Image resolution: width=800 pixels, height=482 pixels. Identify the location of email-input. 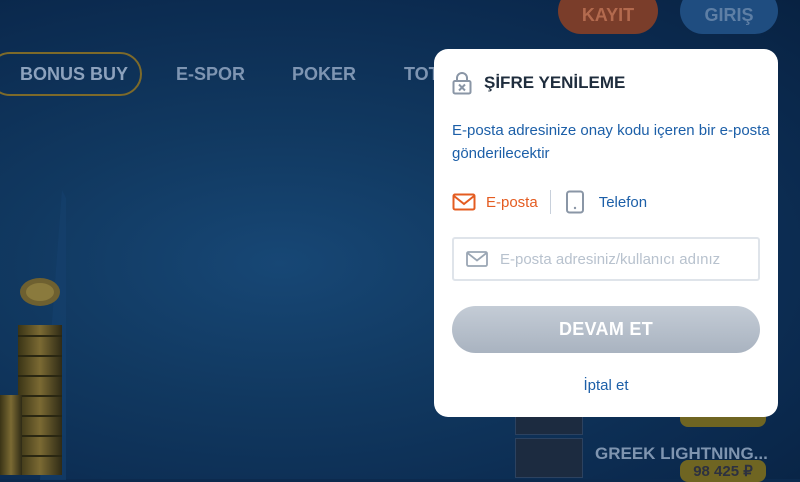
(628, 259).